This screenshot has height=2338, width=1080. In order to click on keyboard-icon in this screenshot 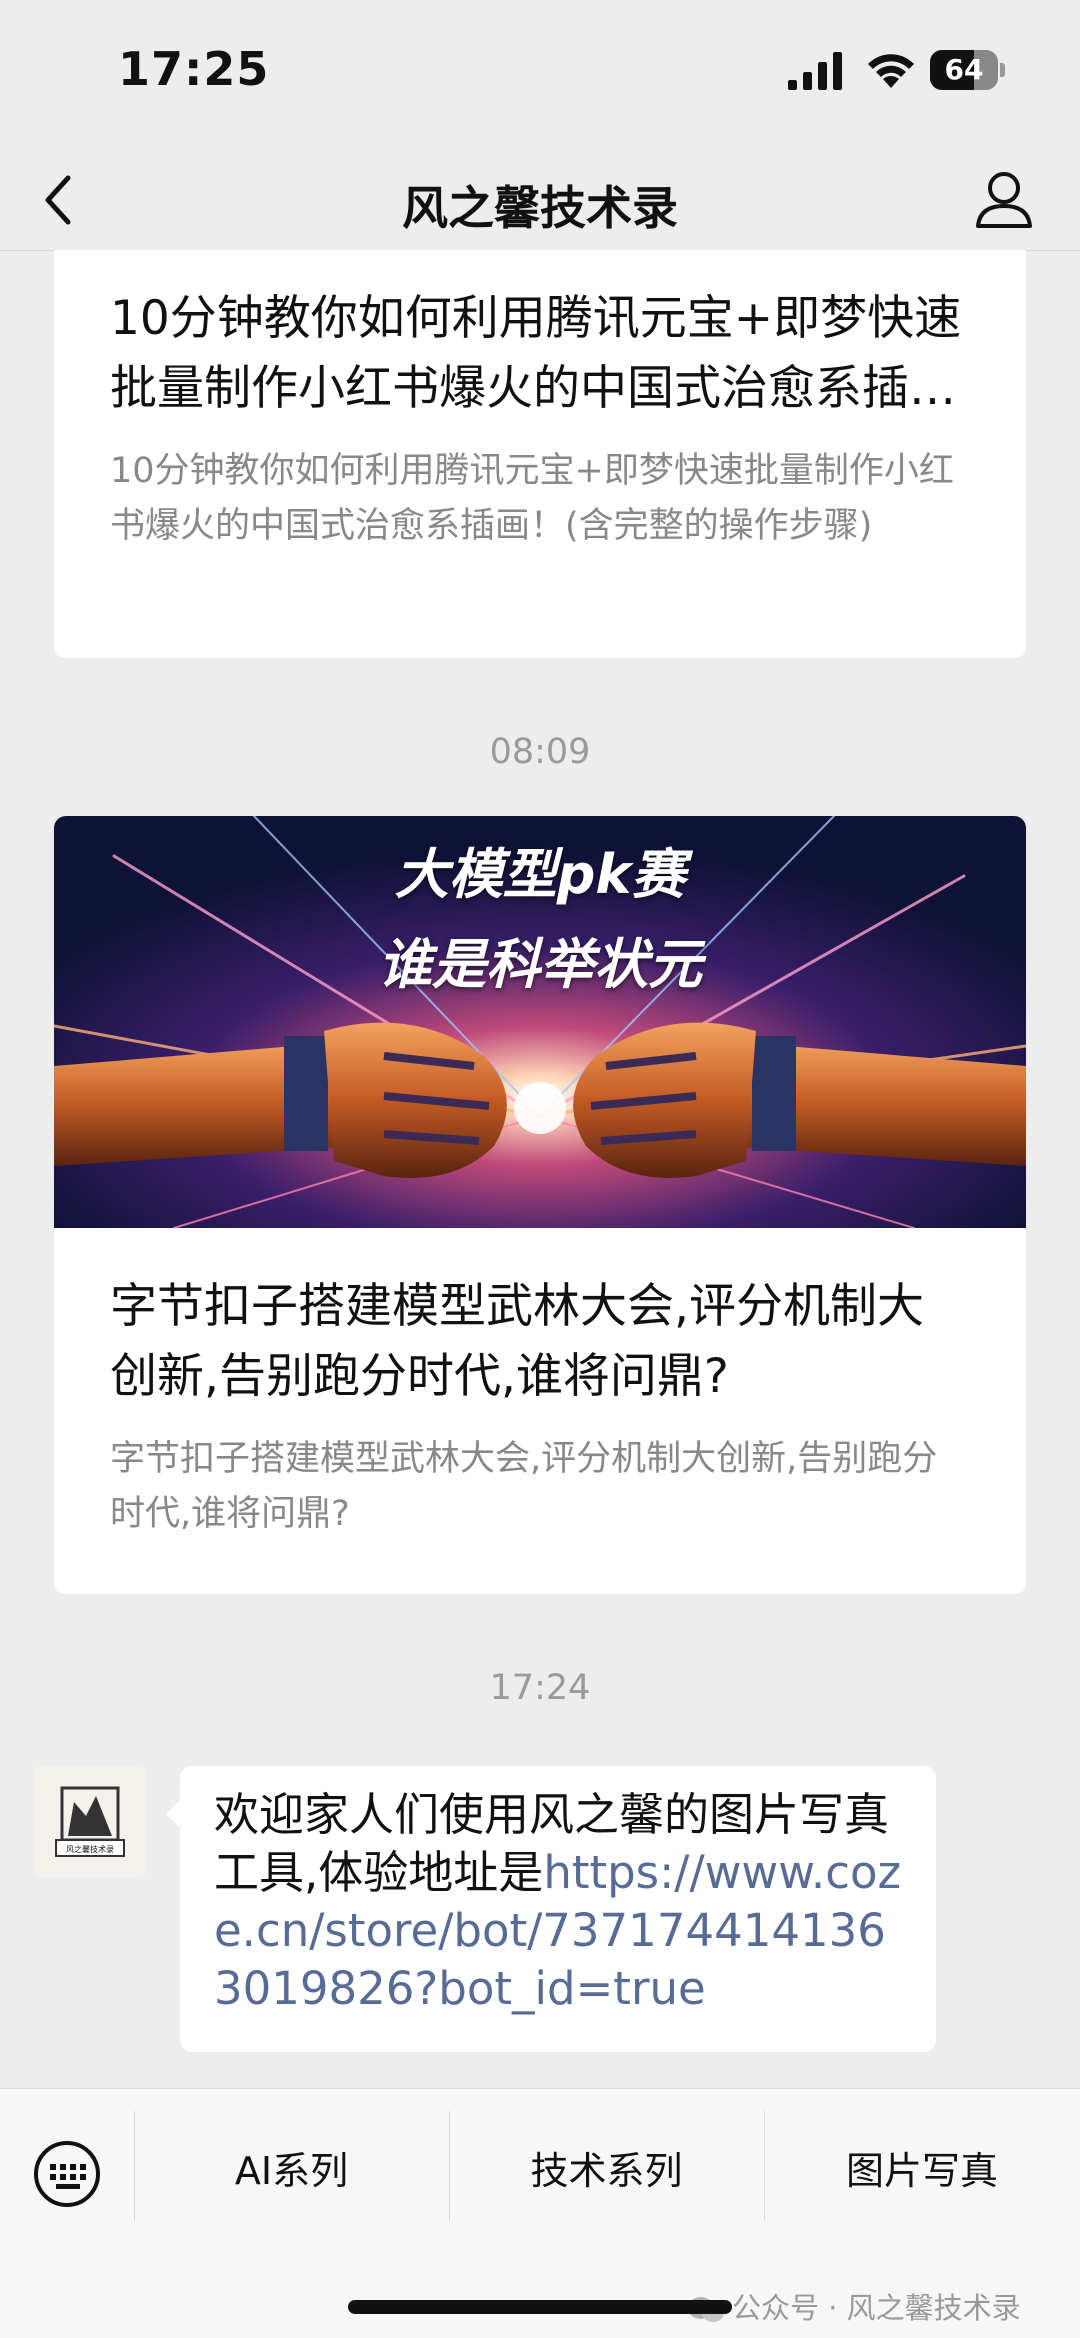, I will do `click(67, 2174)`.